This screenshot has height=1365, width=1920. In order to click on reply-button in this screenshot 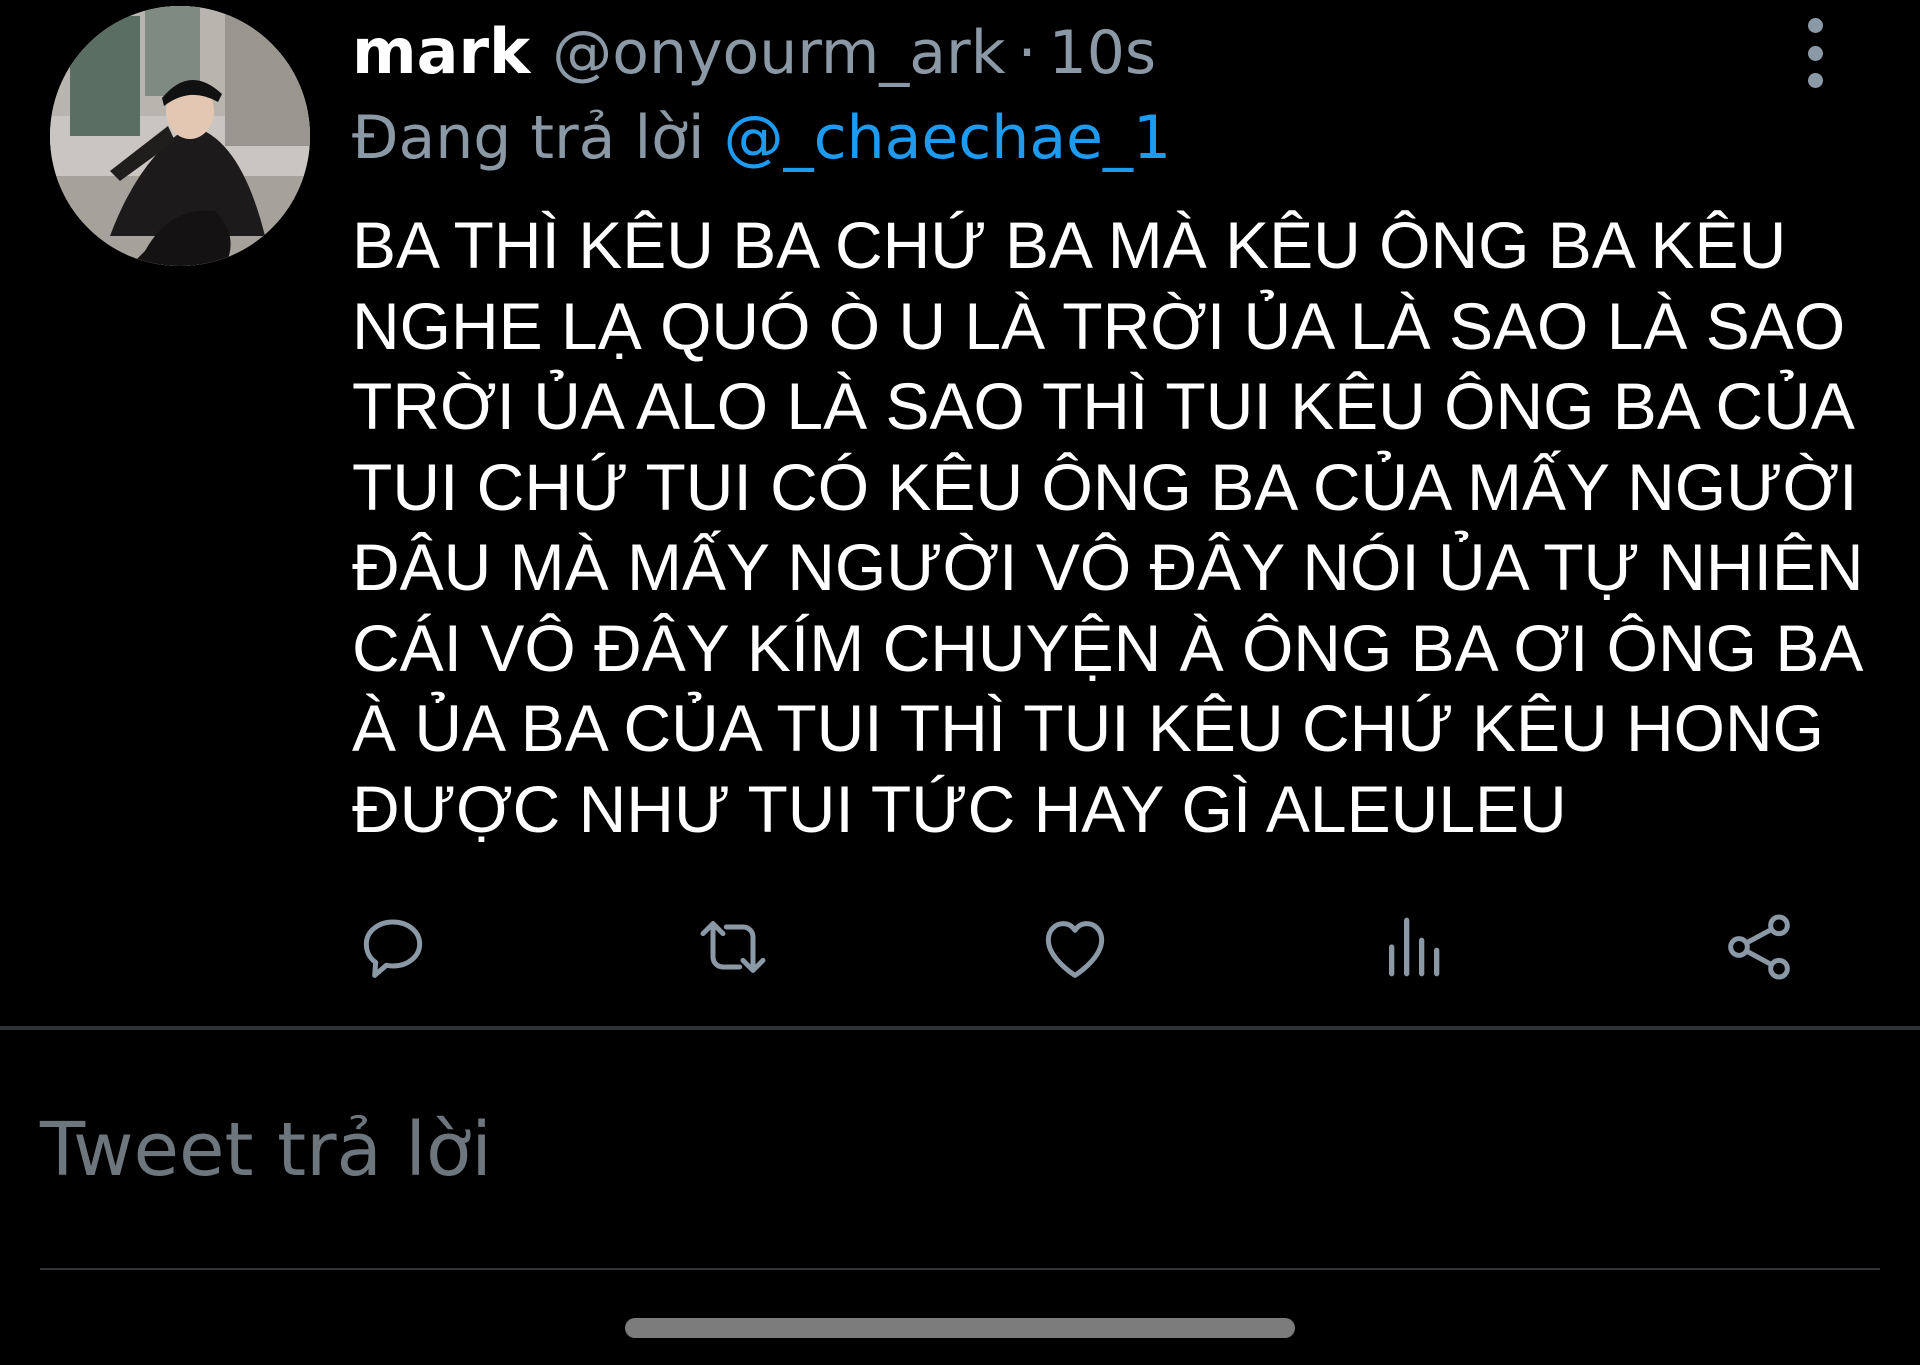, I will do `click(393, 947)`.